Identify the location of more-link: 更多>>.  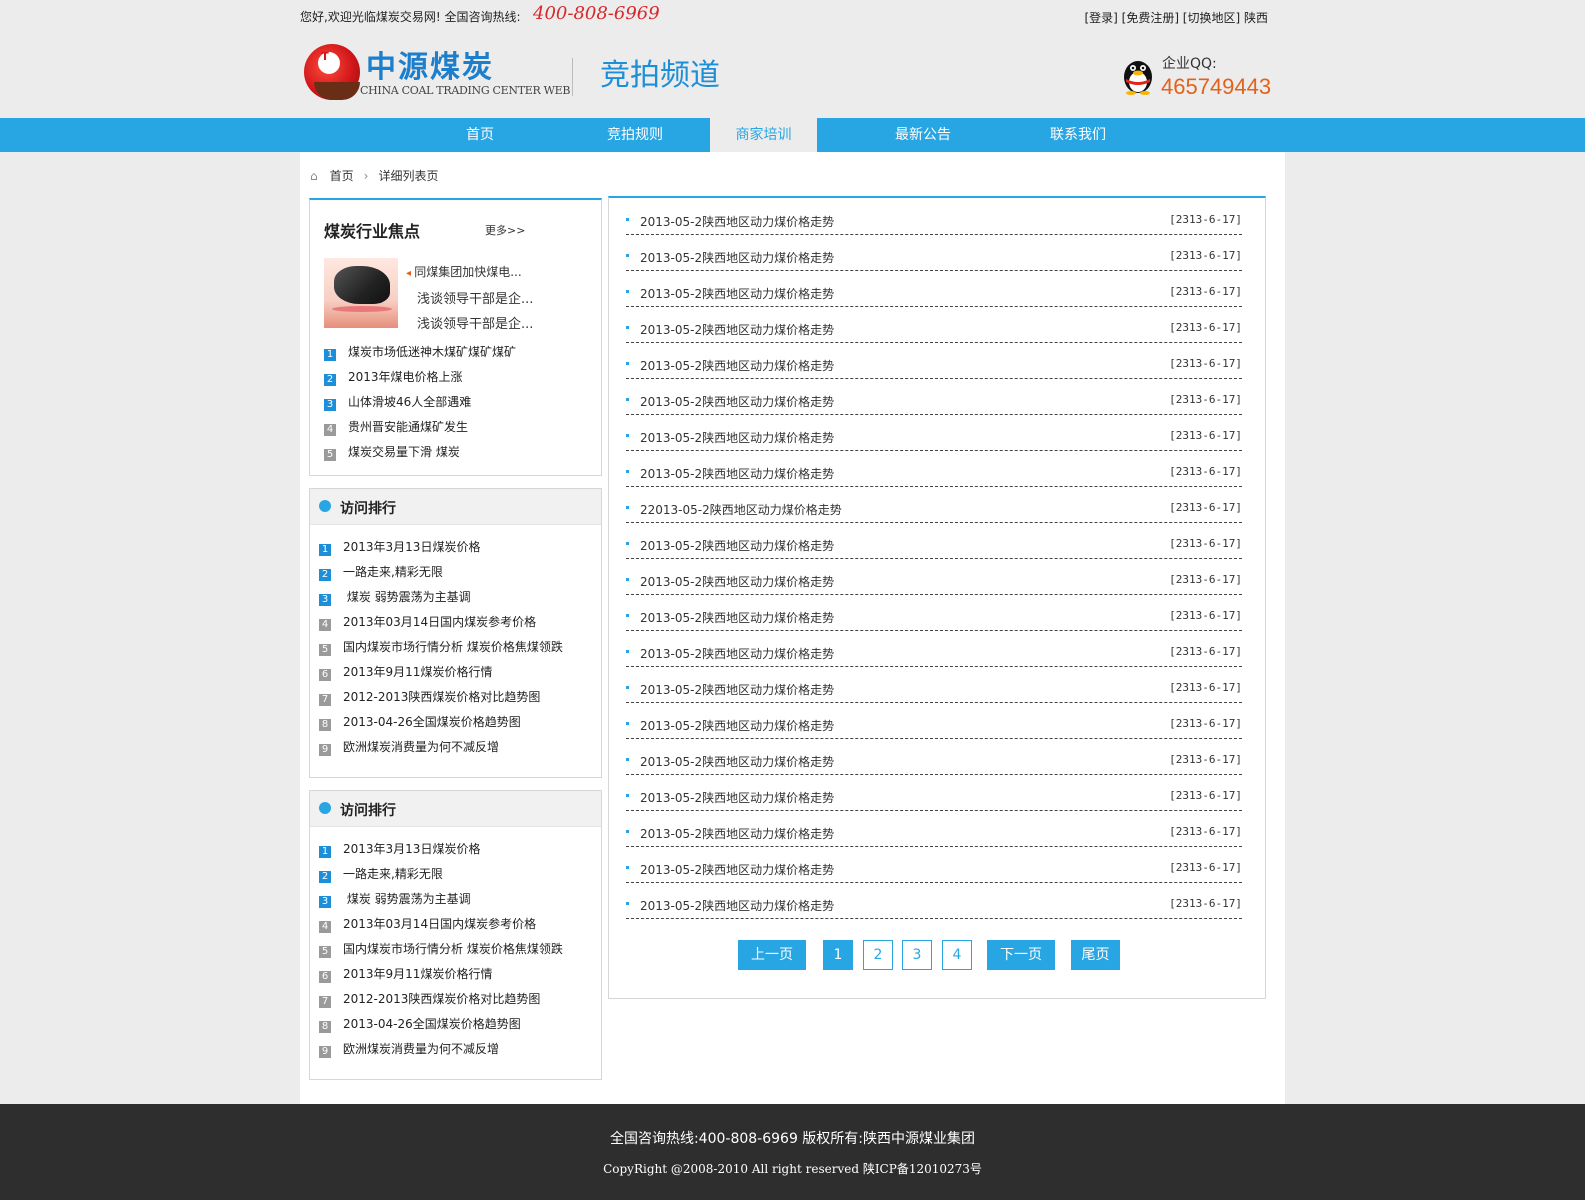
(505, 230).